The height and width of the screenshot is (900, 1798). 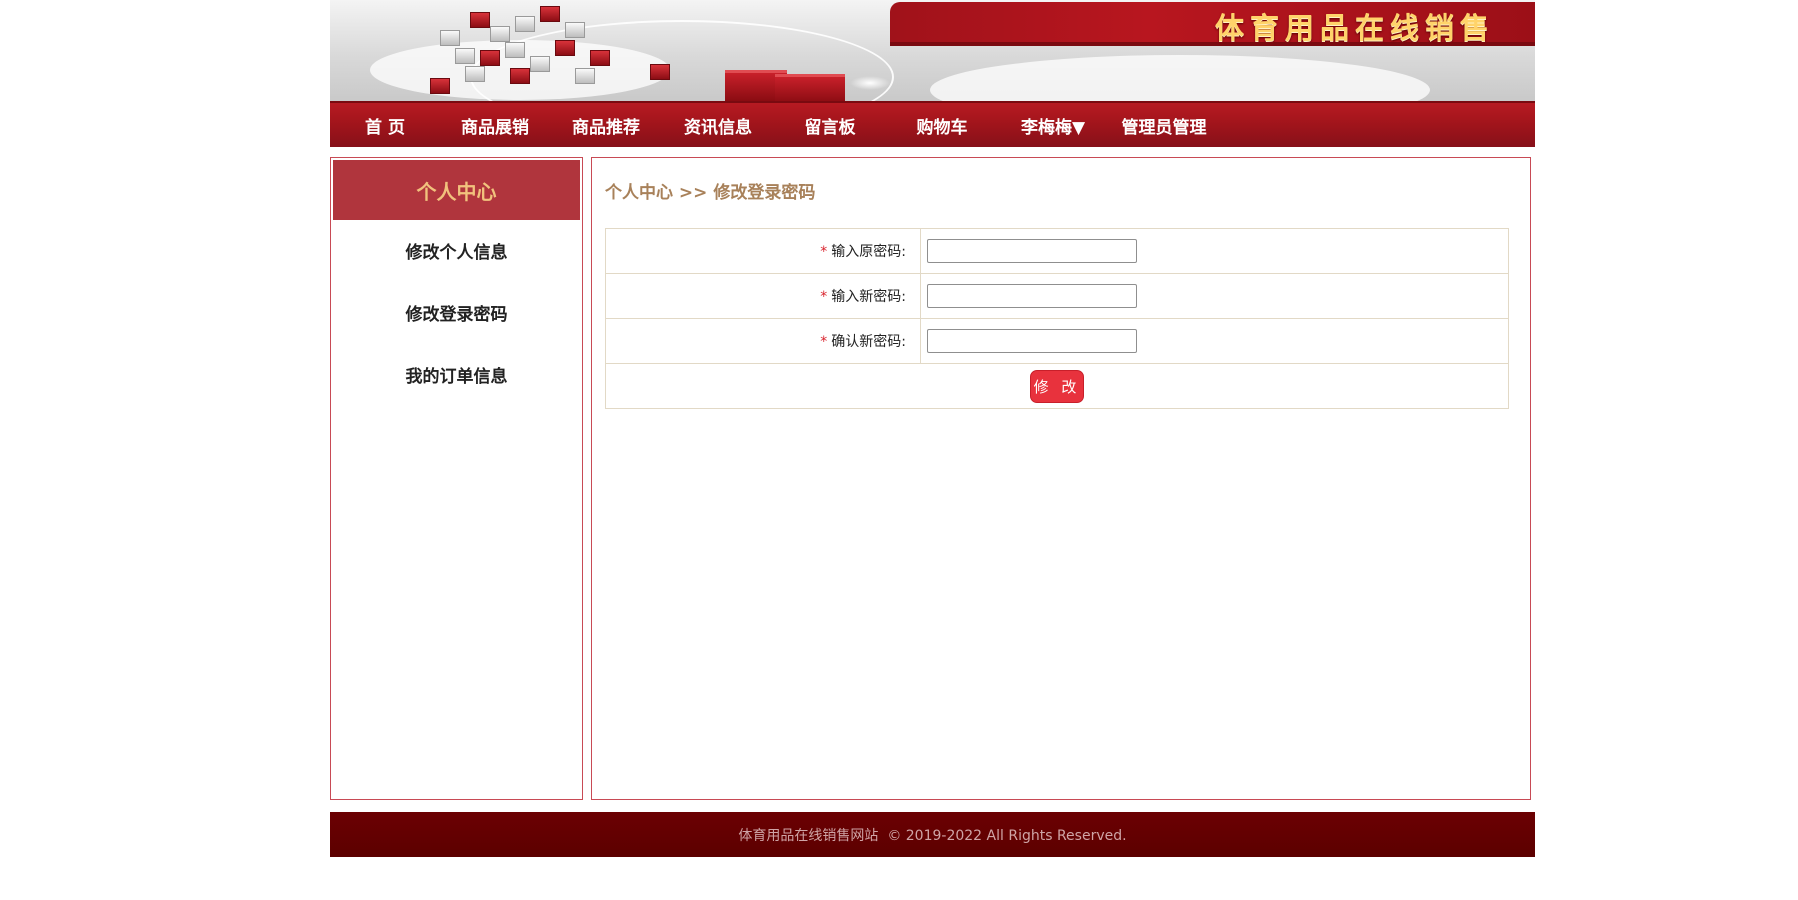 I want to click on form-actions: 修 改, so click(x=1057, y=386).